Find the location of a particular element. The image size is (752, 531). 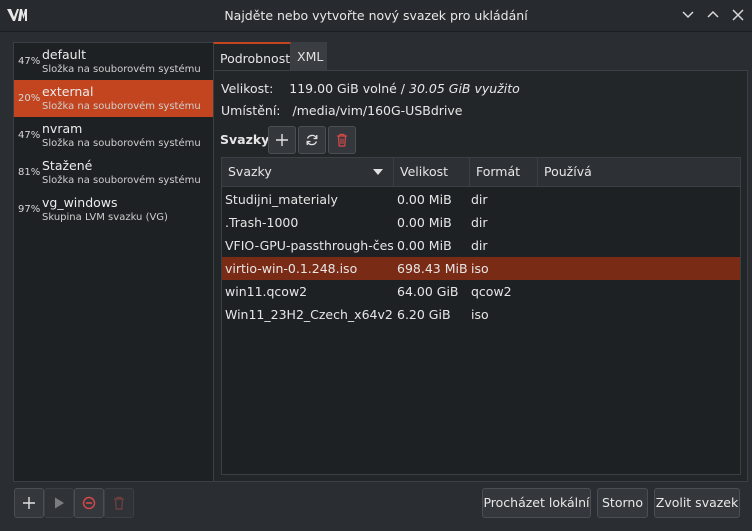

column-header-used-by: Používá is located at coordinates (639, 172).